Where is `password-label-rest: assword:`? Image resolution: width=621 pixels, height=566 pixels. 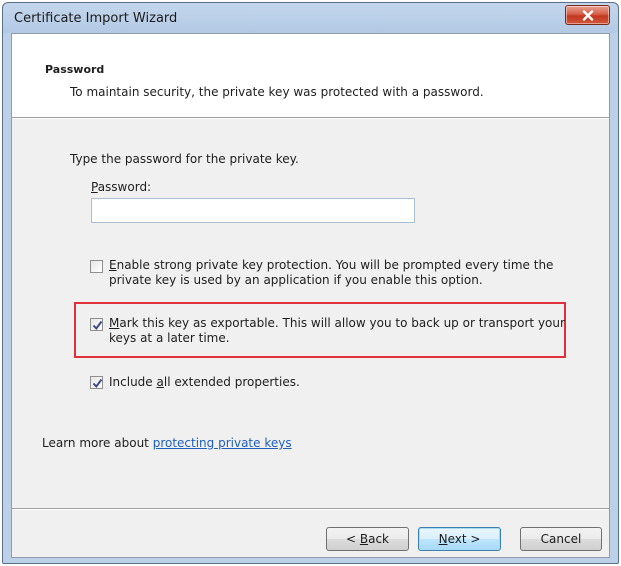 password-label-rest: assword: is located at coordinates (124, 187).